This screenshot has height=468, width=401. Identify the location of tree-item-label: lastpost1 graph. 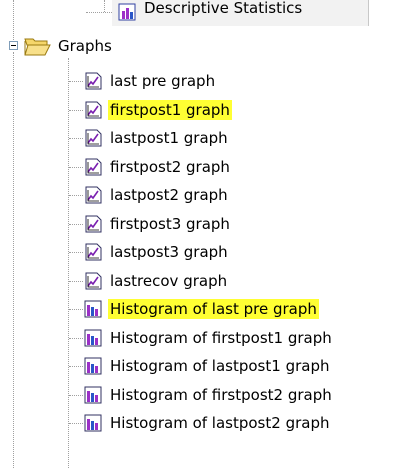
(169, 138).